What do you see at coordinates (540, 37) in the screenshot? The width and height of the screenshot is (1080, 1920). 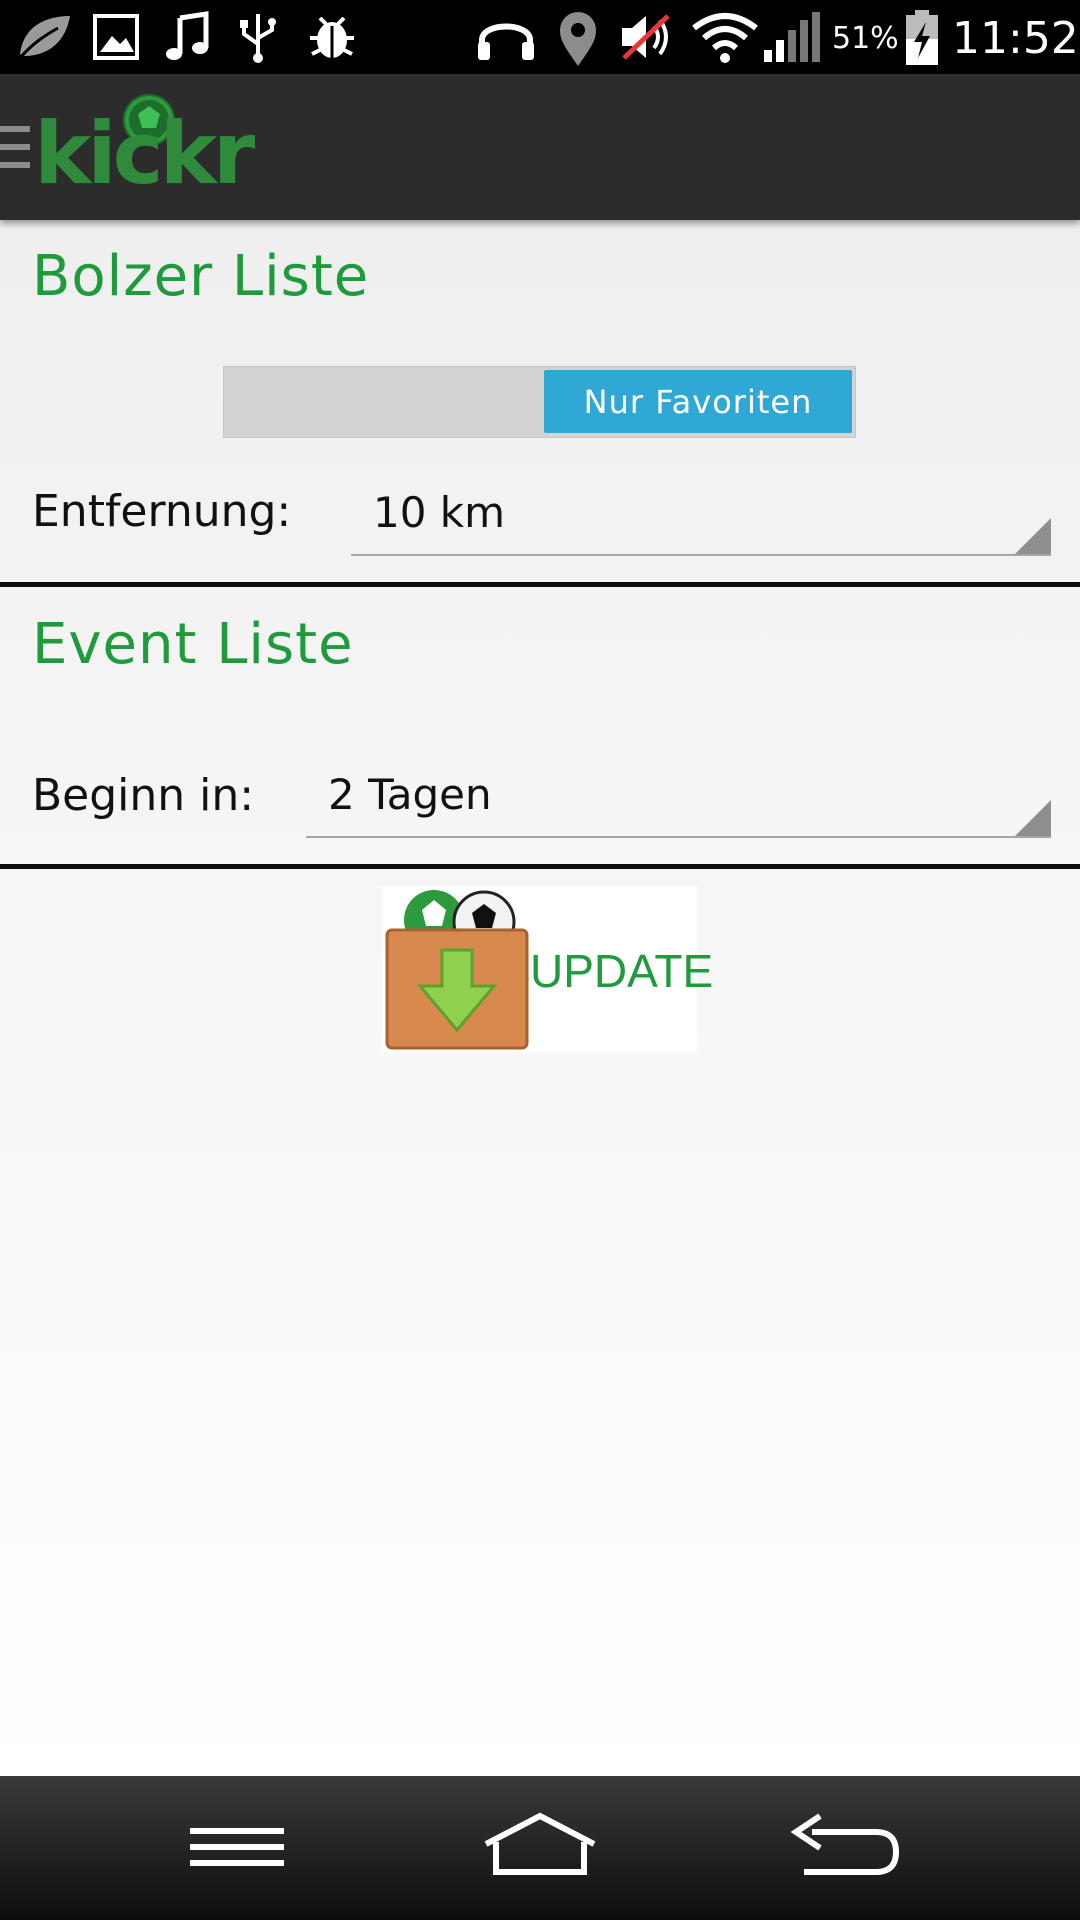 I see `status-bar: 51% 11:52` at bounding box center [540, 37].